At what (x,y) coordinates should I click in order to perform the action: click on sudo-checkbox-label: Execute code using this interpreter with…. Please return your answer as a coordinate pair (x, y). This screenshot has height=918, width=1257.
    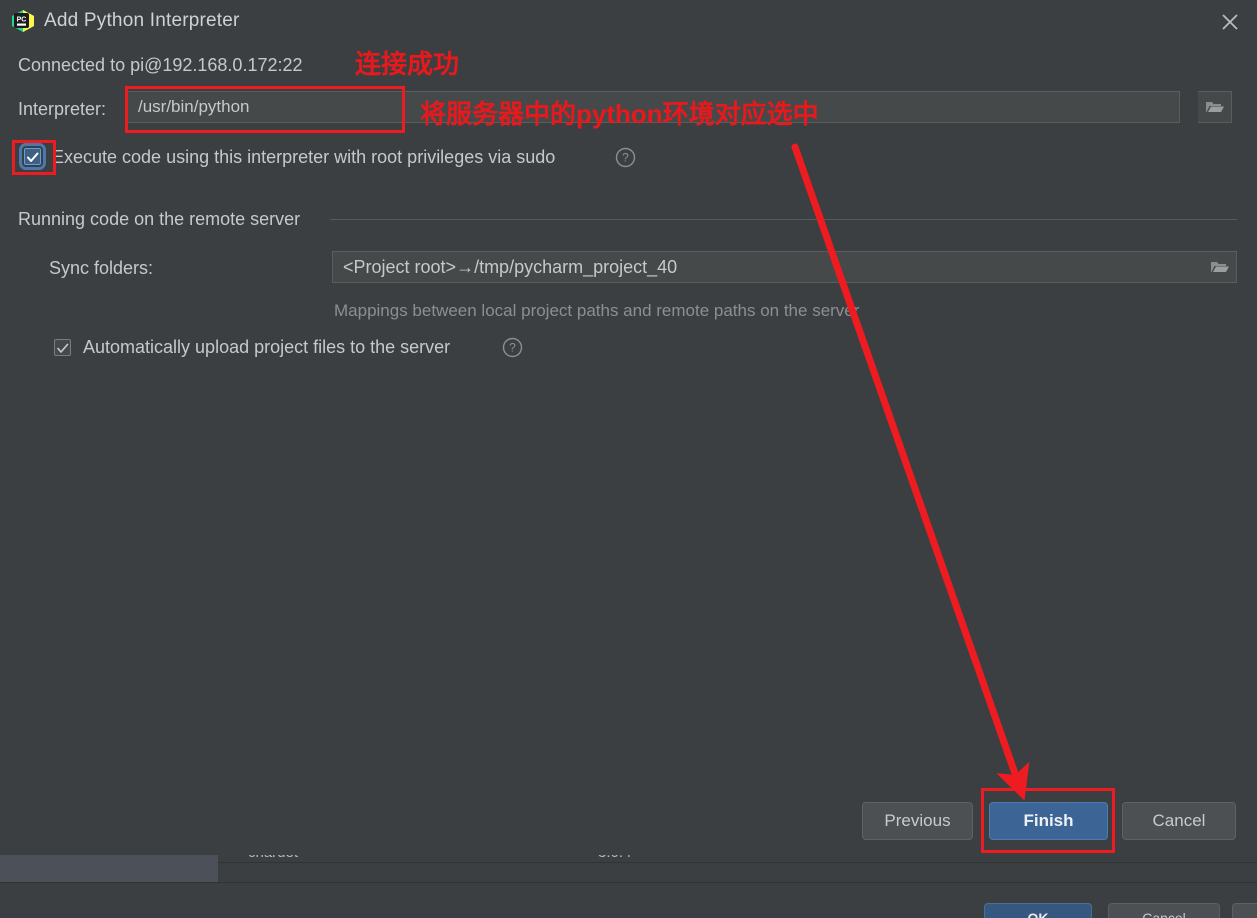
    Looking at the image, I should click on (304, 157).